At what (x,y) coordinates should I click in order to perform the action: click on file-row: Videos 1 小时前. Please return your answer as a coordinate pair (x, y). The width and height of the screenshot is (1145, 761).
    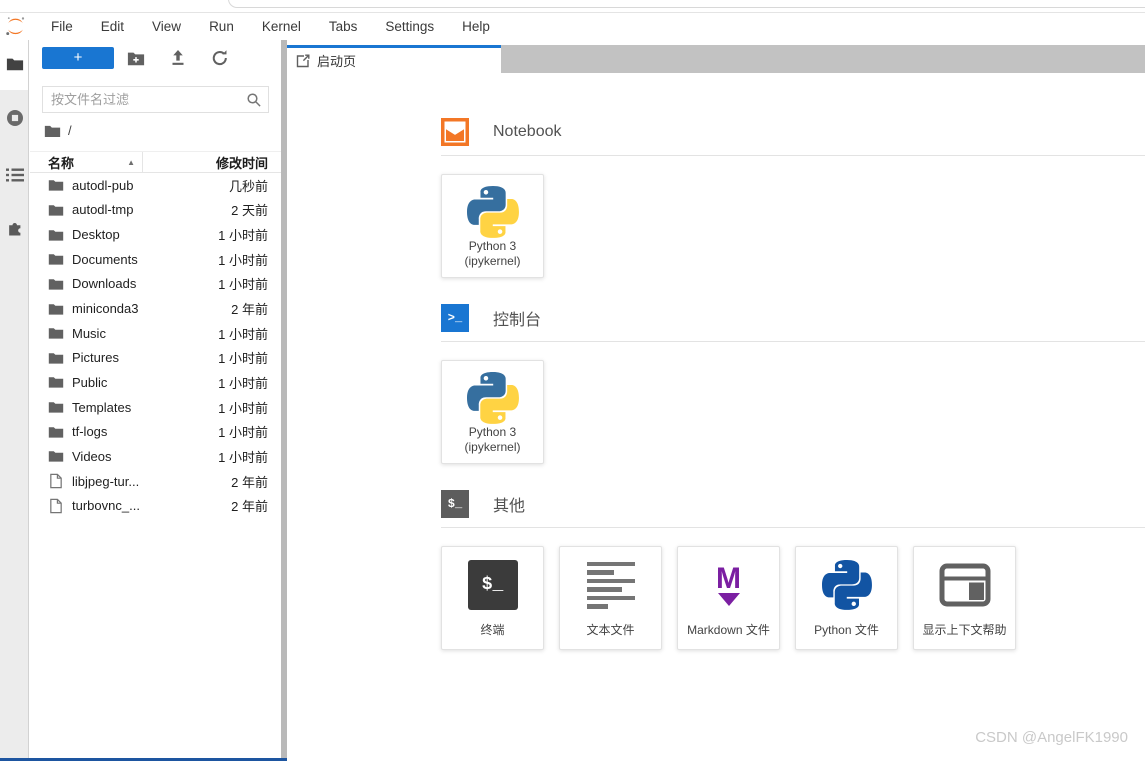
    Looking at the image, I should click on (155, 456).